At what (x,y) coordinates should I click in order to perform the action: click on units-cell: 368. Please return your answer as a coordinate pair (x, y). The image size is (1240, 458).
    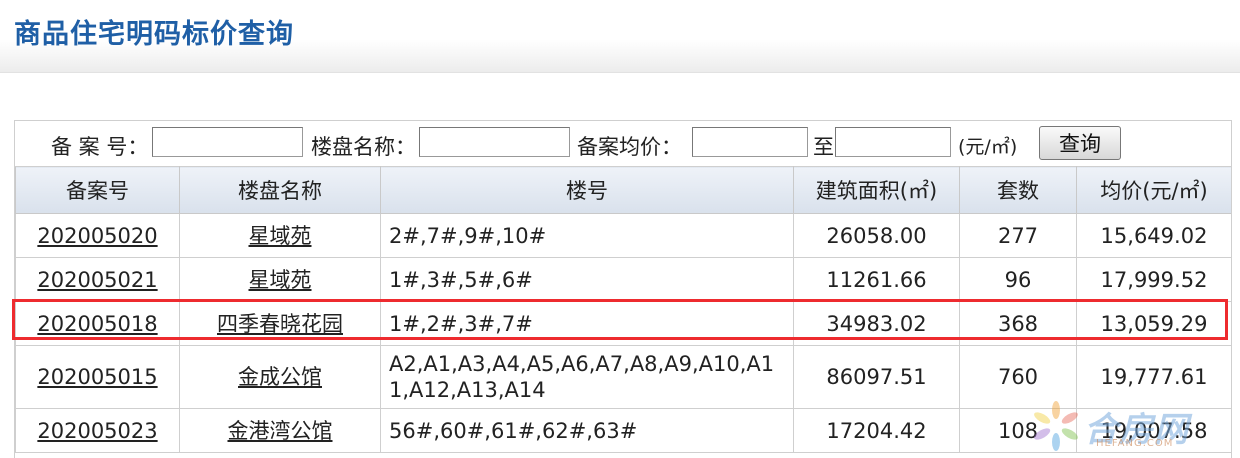
    Looking at the image, I should click on (1018, 323).